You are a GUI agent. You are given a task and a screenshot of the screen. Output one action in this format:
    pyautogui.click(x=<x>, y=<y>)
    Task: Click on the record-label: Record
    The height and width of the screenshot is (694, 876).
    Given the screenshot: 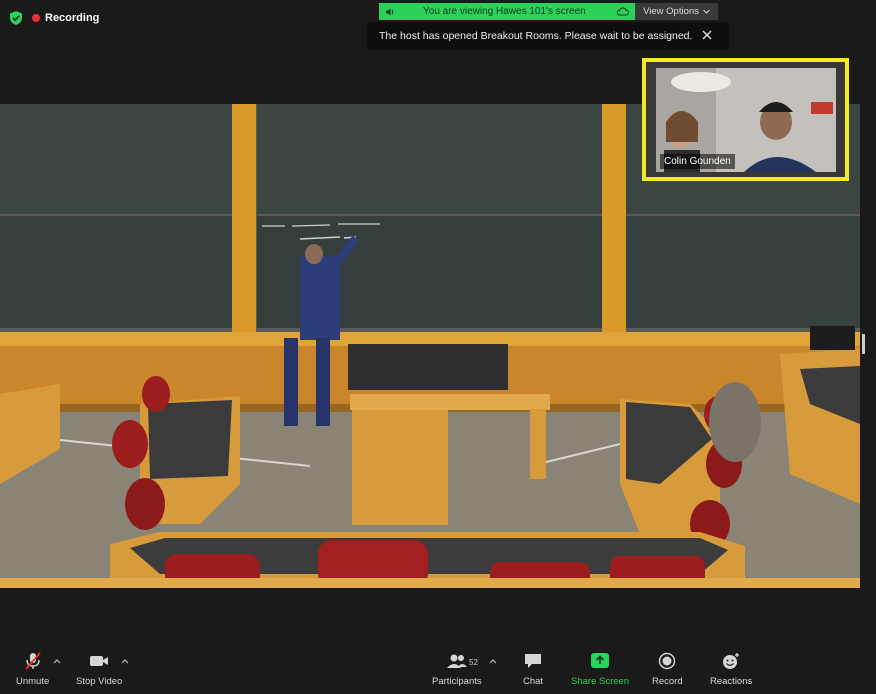 What is the action you would take?
    pyautogui.click(x=667, y=681)
    